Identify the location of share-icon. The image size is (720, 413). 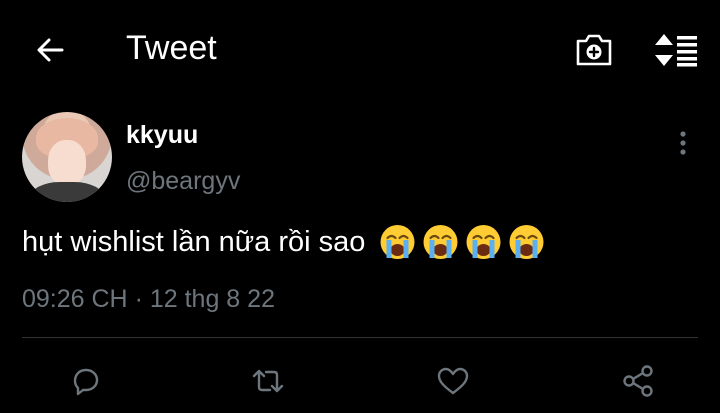
(638, 381).